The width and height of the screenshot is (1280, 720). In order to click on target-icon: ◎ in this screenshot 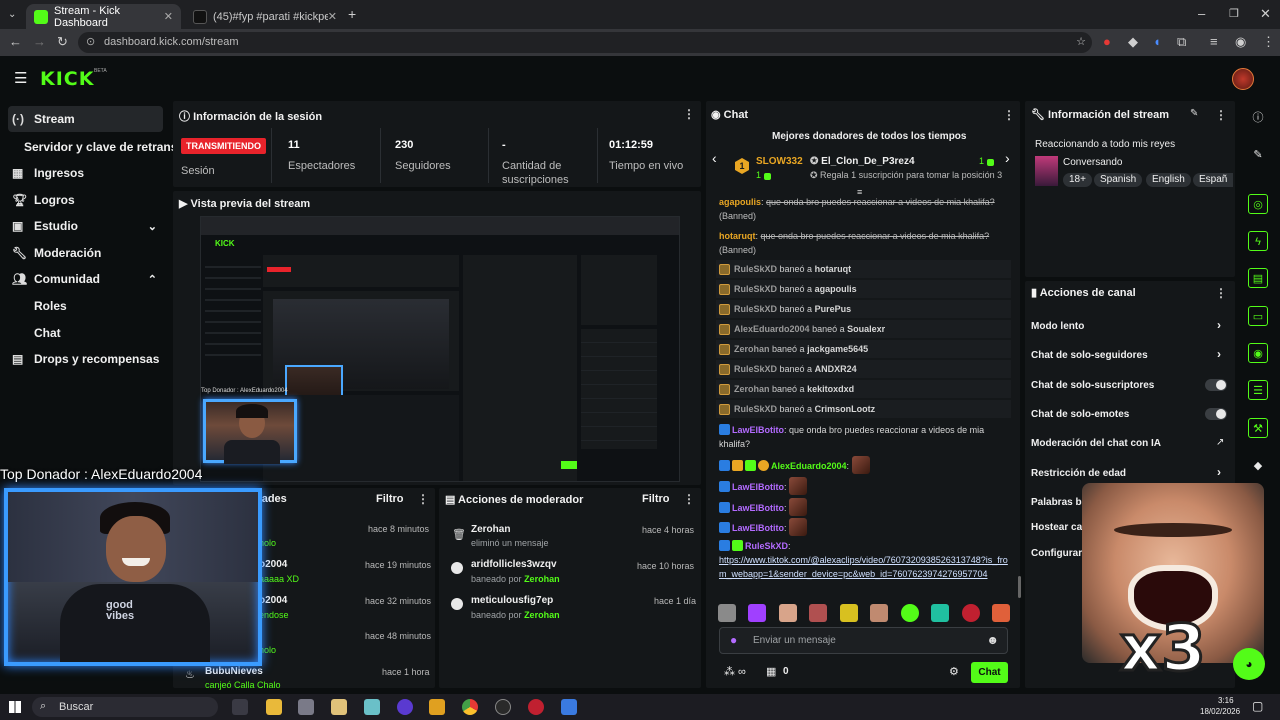, I will do `click(1258, 204)`.